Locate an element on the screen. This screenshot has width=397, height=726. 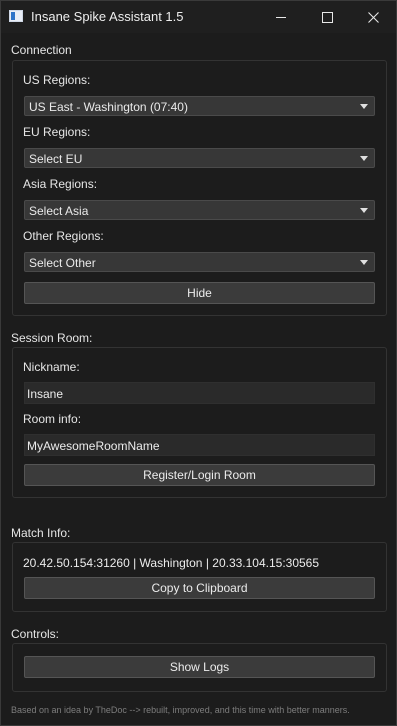
close-button is located at coordinates (373, 17).